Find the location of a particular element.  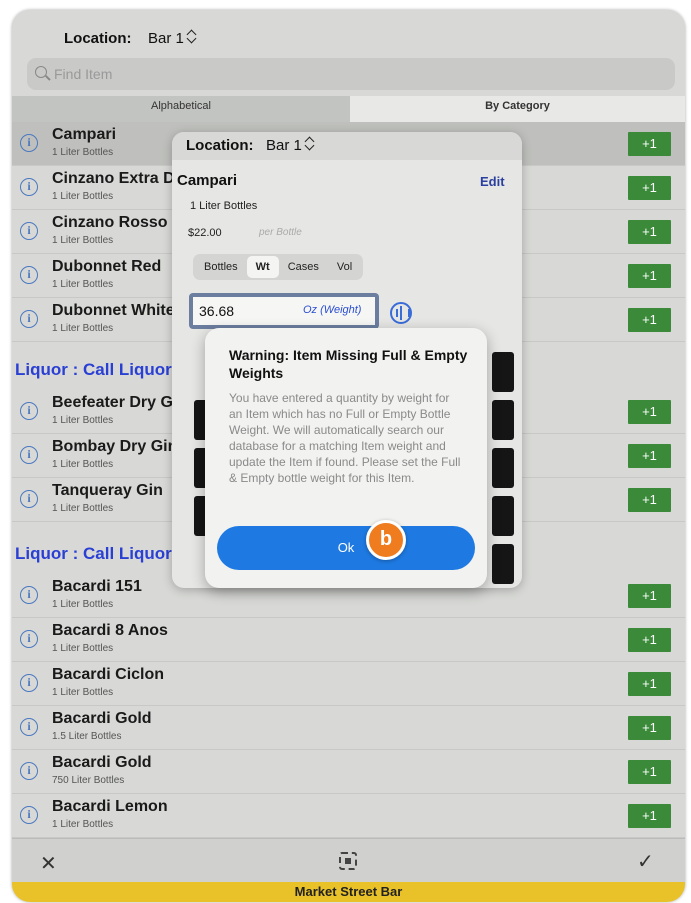

bottom-toolbar: ✕ ✓ is located at coordinates (348, 860).